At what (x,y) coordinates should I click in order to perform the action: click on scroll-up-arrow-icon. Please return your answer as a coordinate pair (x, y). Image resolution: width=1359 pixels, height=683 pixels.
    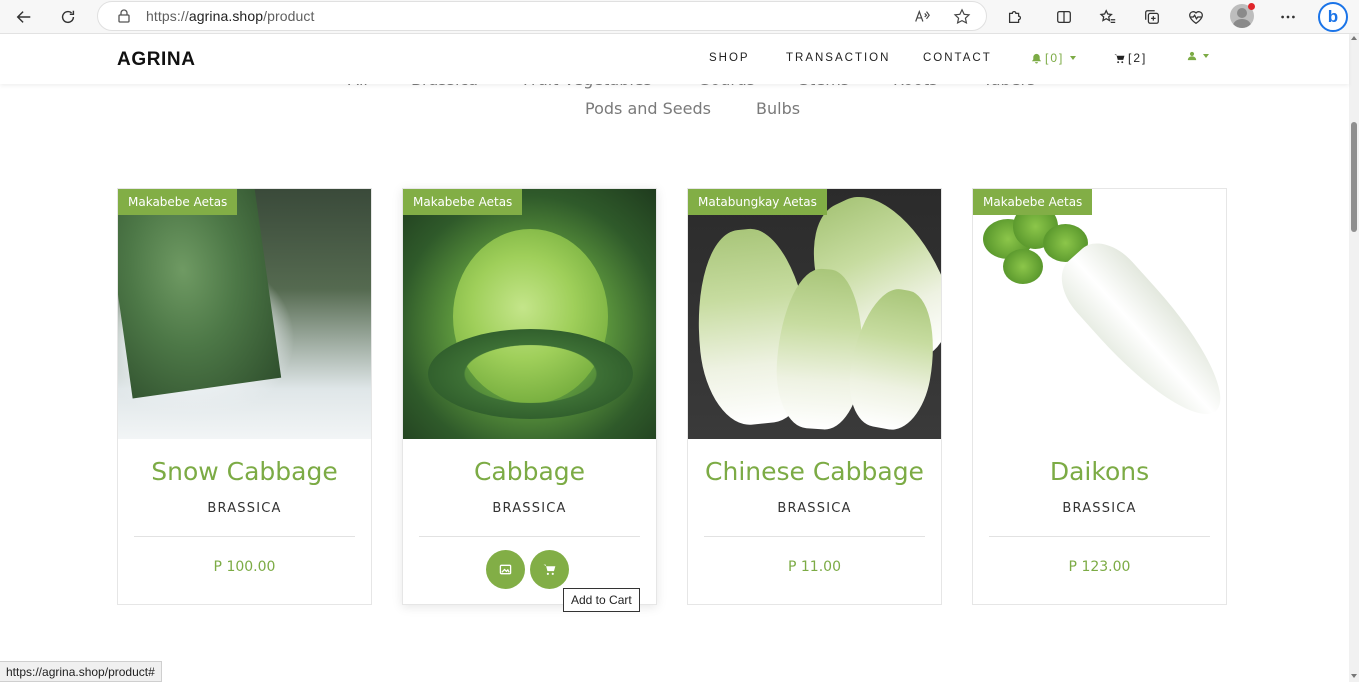
    Looking at the image, I should click on (1354, 38).